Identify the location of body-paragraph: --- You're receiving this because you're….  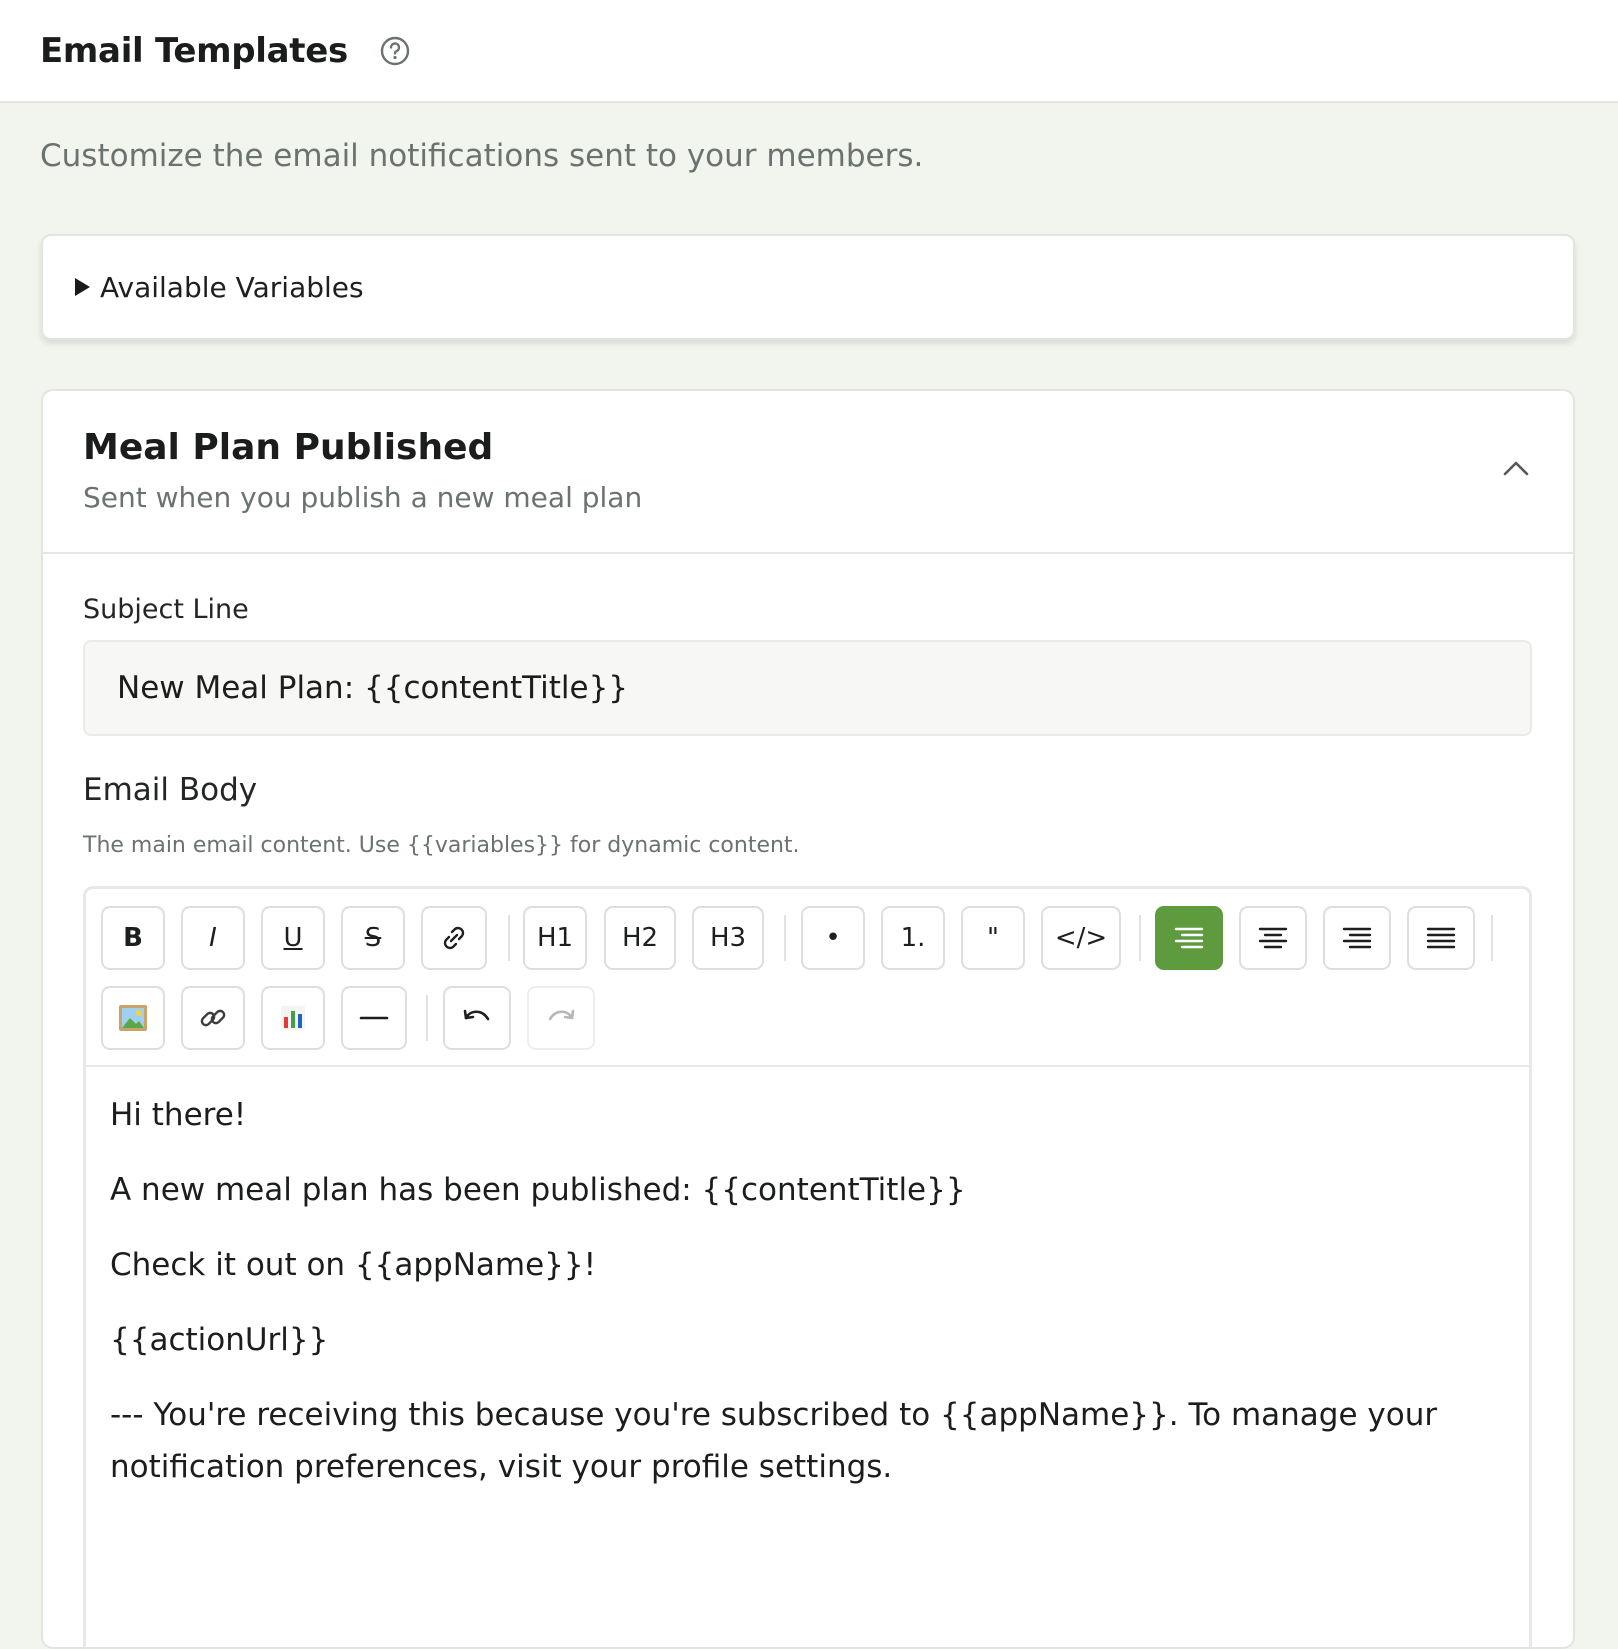
(774, 1441).